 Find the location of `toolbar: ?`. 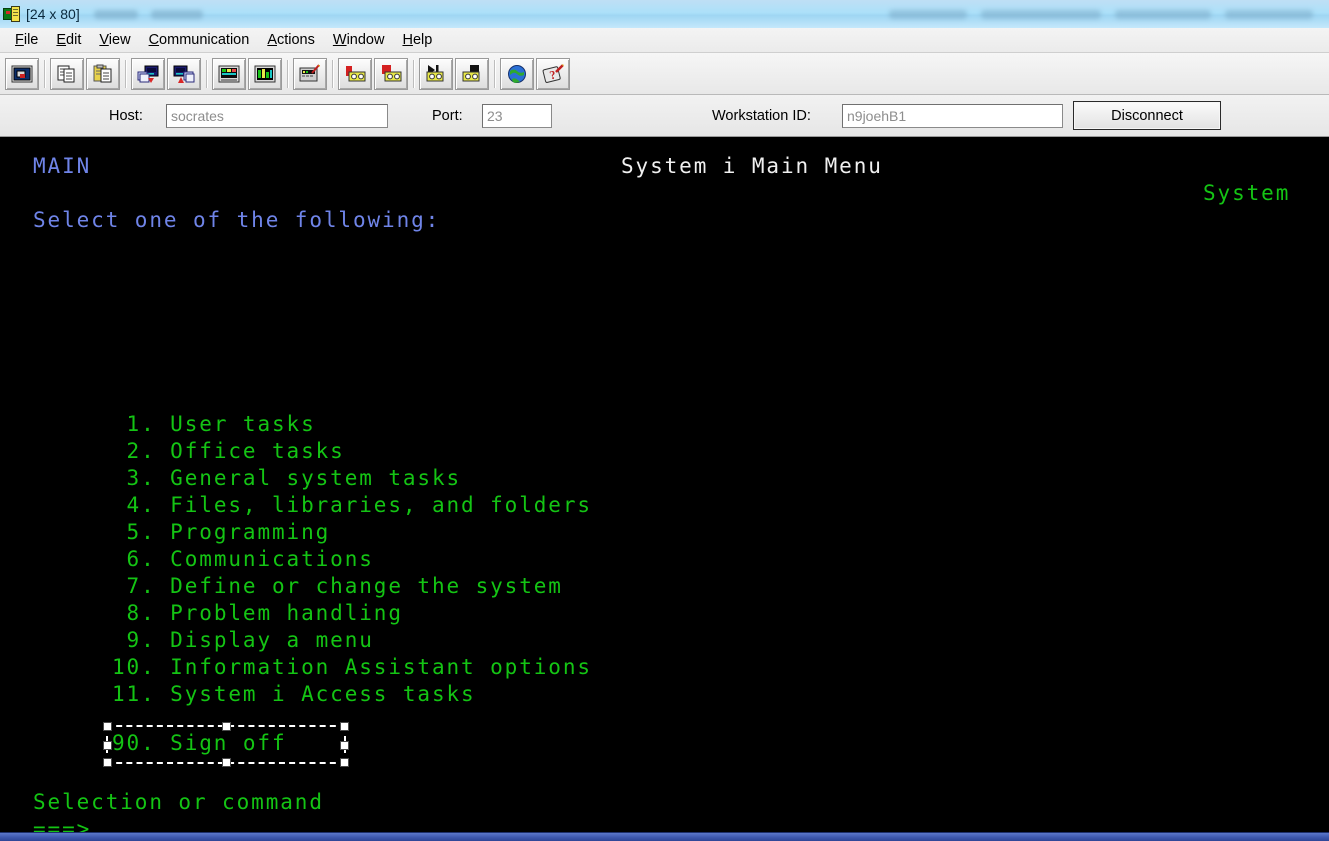

toolbar: ? is located at coordinates (664, 74).